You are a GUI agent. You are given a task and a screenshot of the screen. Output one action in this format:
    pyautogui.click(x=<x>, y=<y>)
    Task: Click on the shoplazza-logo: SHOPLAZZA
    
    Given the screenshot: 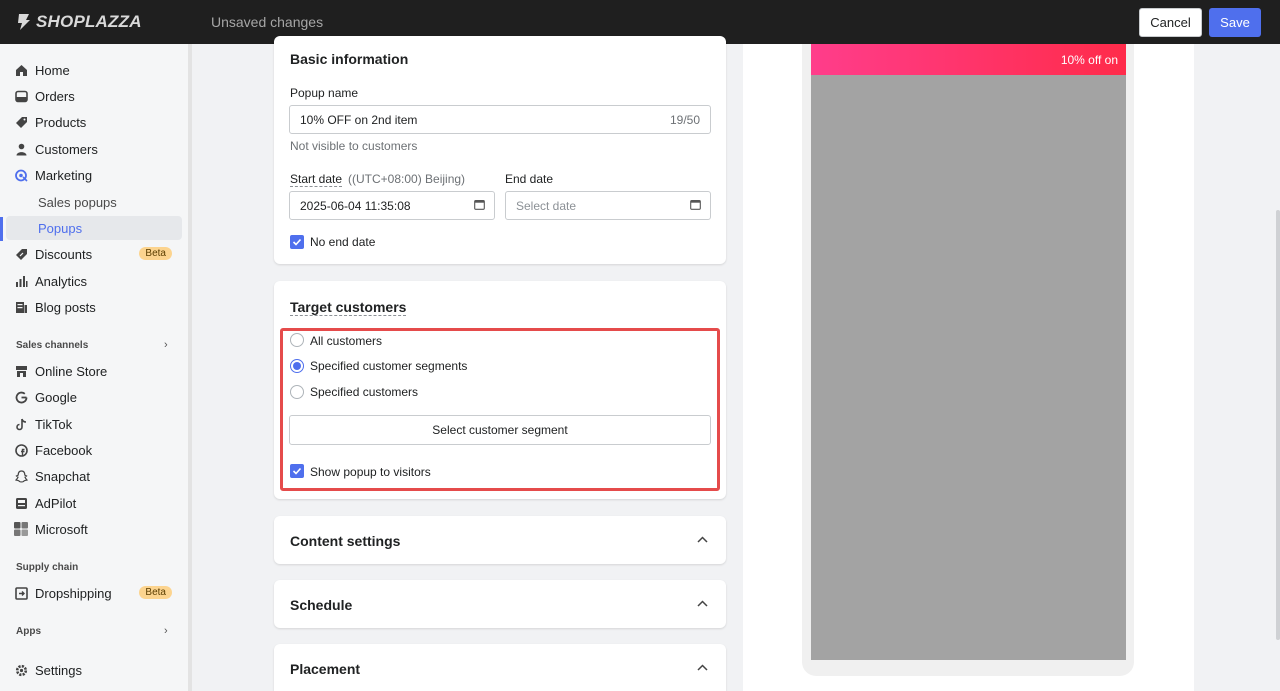 What is the action you would take?
    pyautogui.click(x=78, y=22)
    